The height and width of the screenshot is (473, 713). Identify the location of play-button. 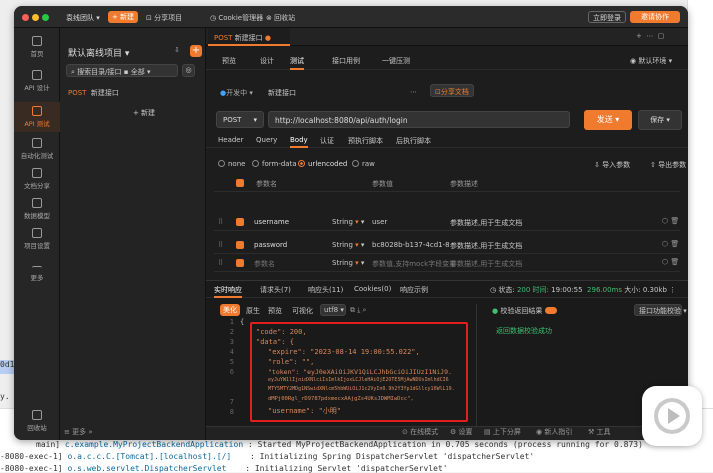
(672, 416).